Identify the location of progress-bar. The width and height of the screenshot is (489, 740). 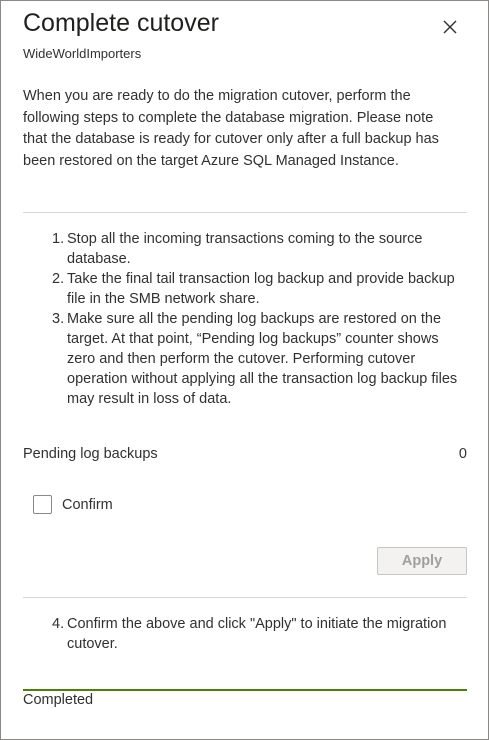
(245, 690).